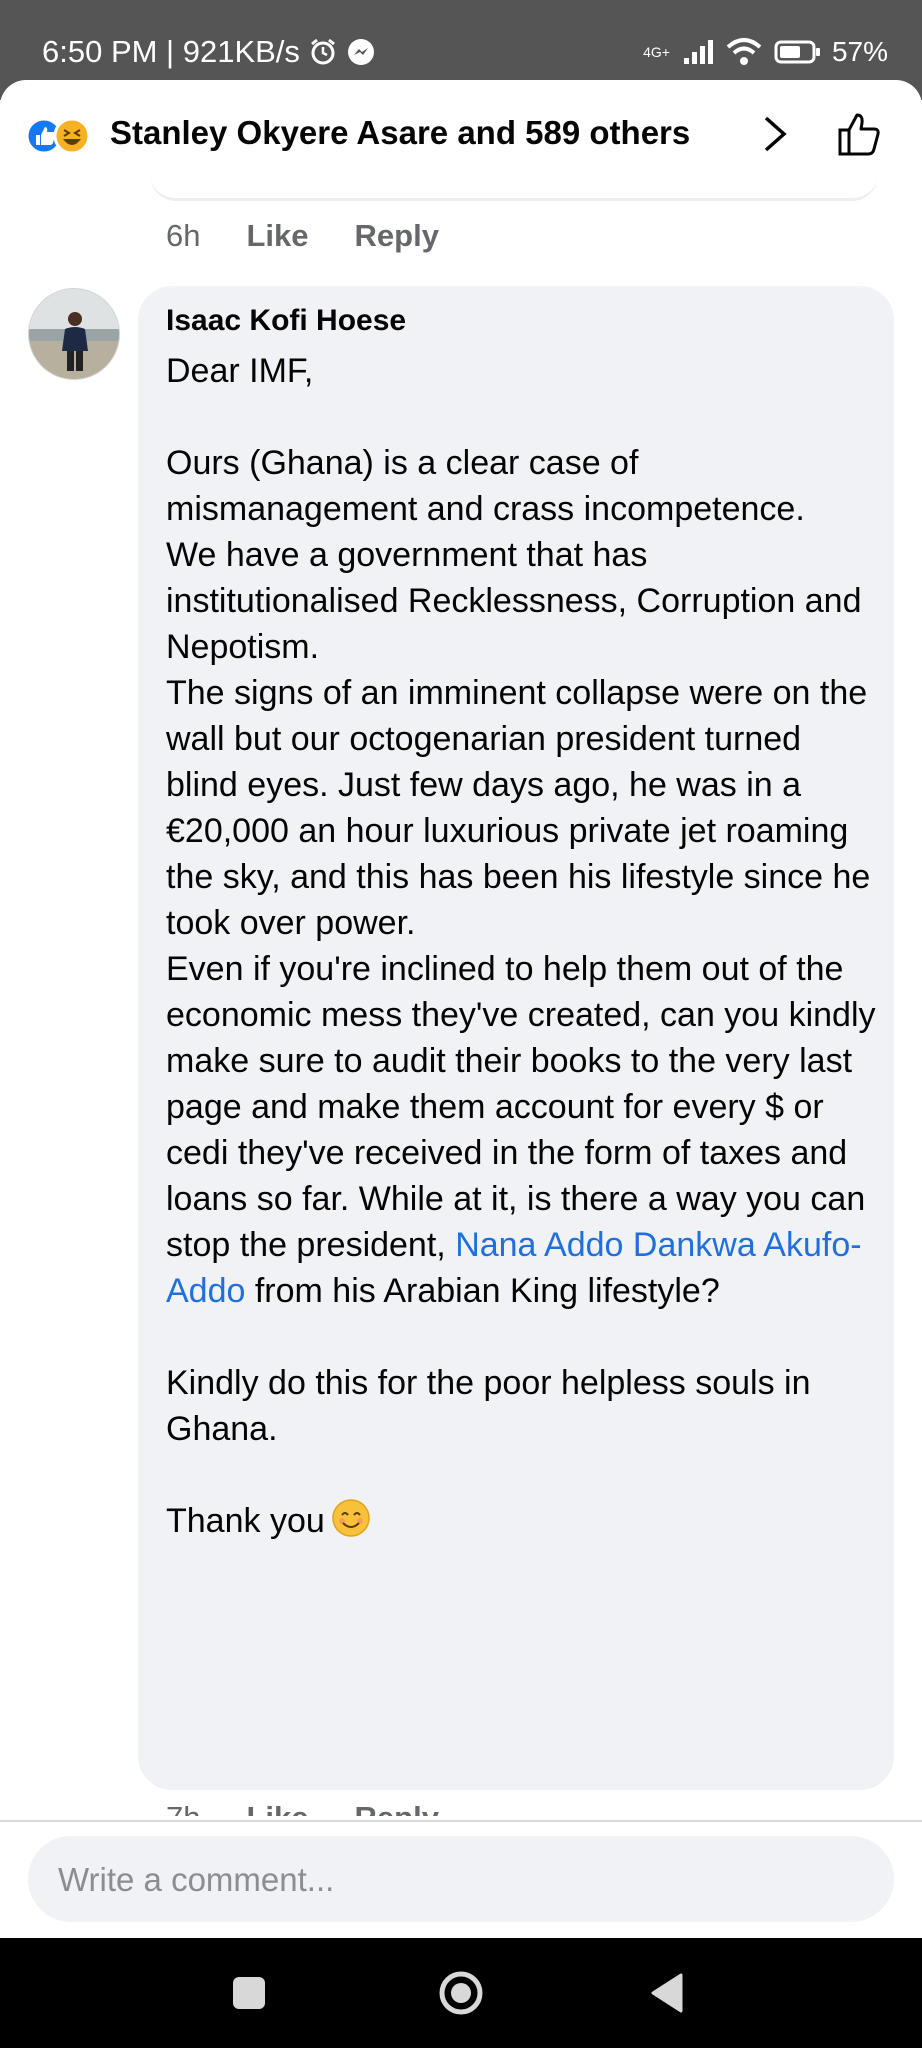 This screenshot has width=922, height=2048. I want to click on battery-level: 57%, so click(859, 51).